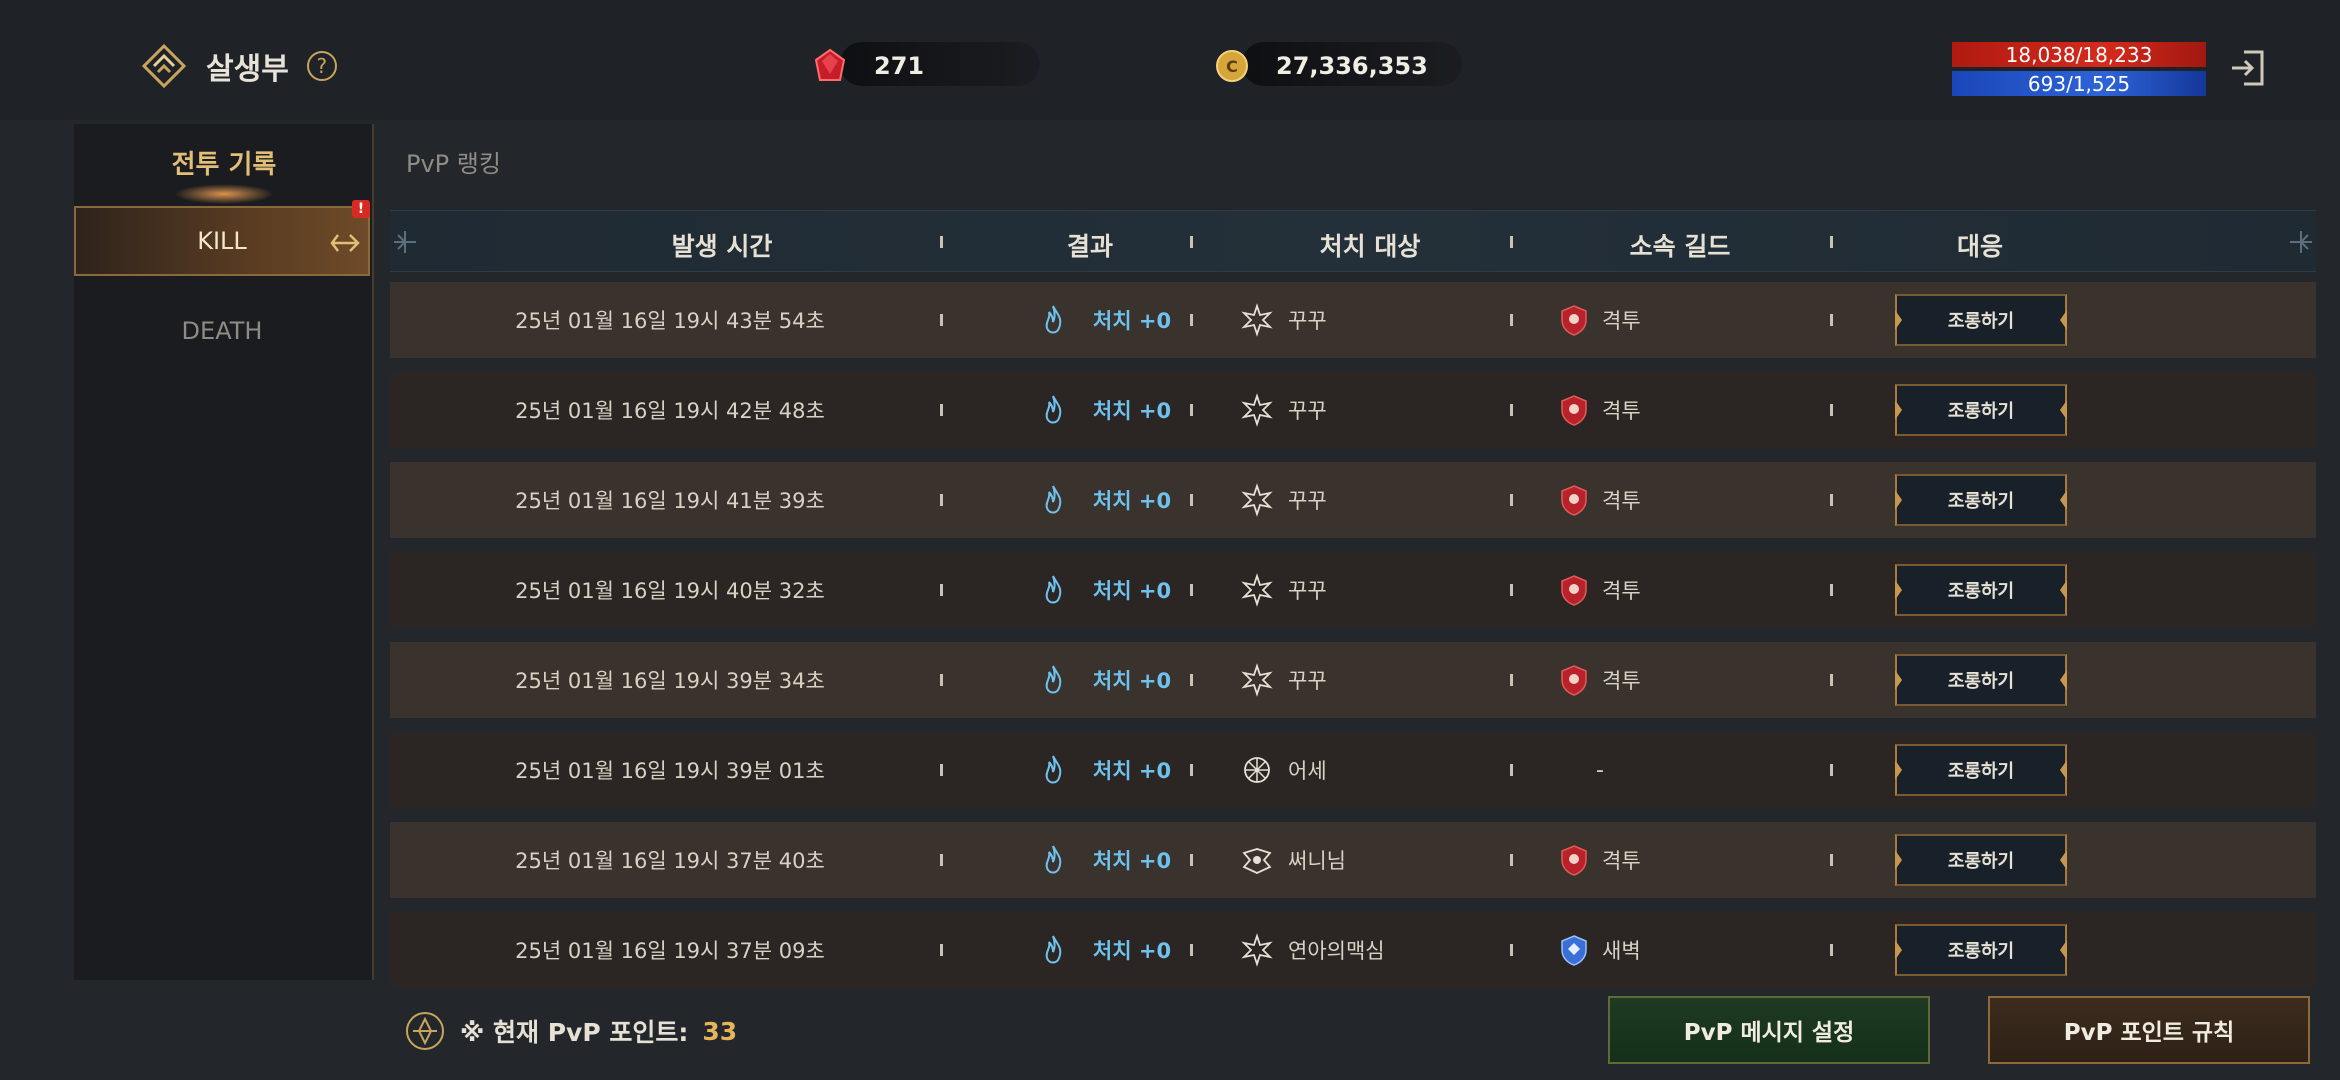 The height and width of the screenshot is (1080, 2340). What do you see at coordinates (670, 861) in the screenshot?
I see `row-time: 25년 01월 16일 19시 37분 40초` at bounding box center [670, 861].